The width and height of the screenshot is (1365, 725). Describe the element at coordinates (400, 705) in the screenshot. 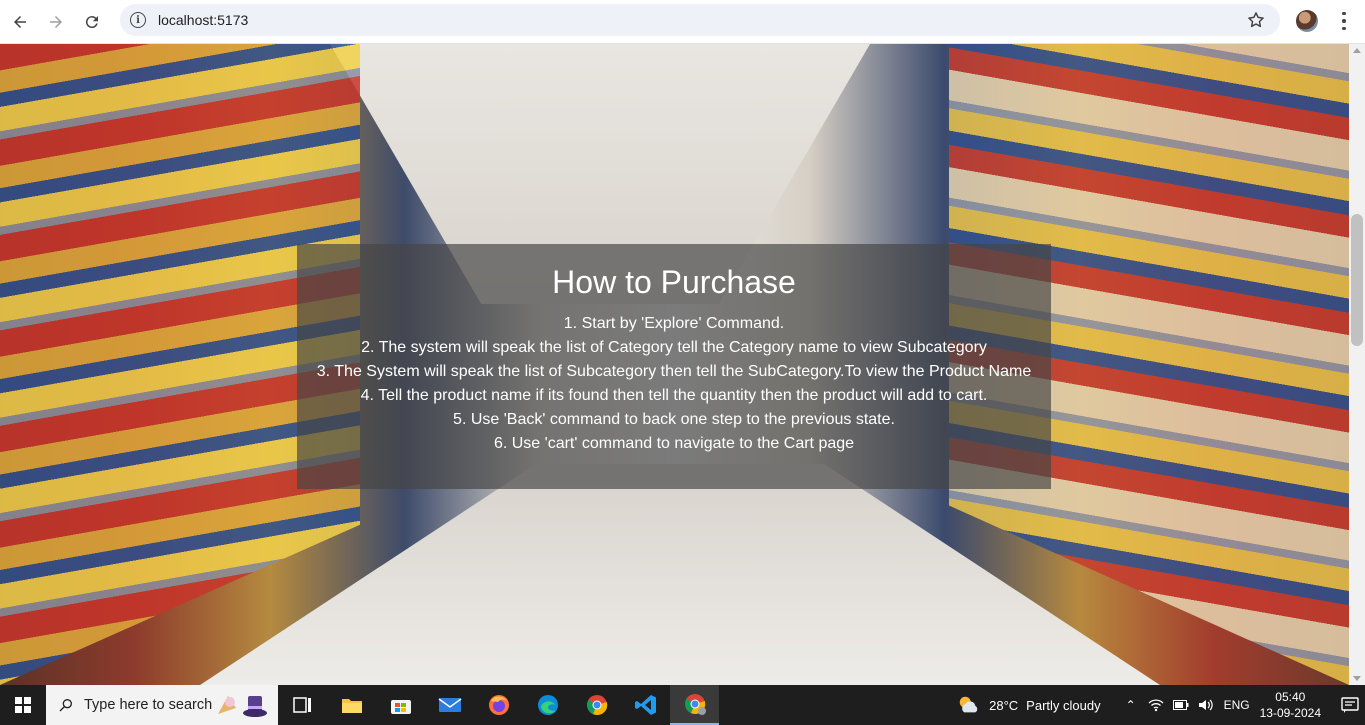

I see `store-icon` at that location.